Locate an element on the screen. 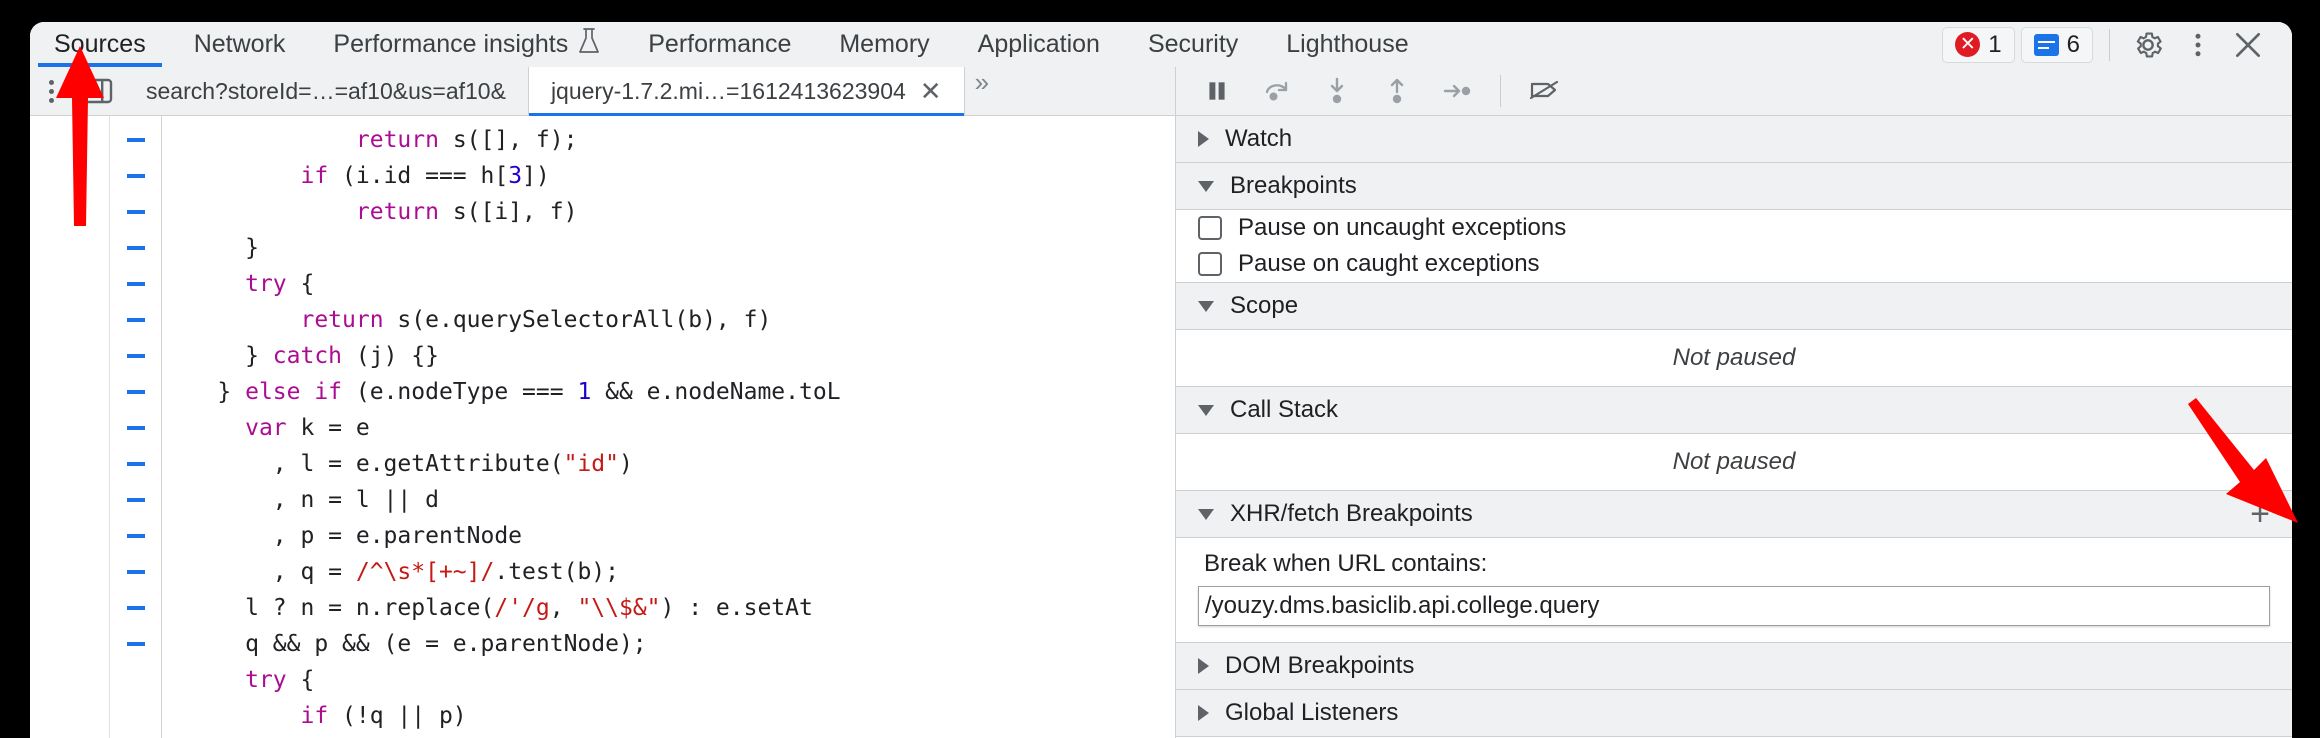 The width and height of the screenshot is (2320, 738). tab-lighthouse: Lighthouse is located at coordinates (1347, 44).